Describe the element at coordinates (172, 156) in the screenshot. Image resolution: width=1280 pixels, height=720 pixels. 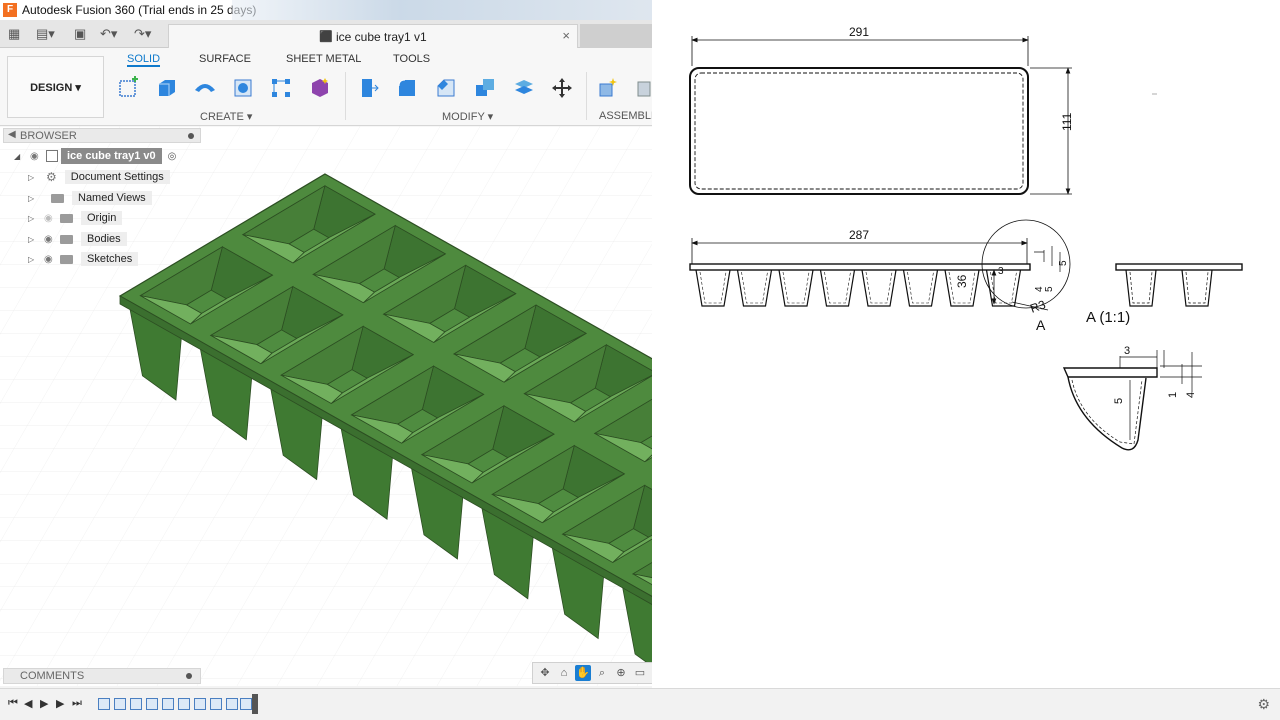
I see `activate-radio-icon: ◎` at that location.